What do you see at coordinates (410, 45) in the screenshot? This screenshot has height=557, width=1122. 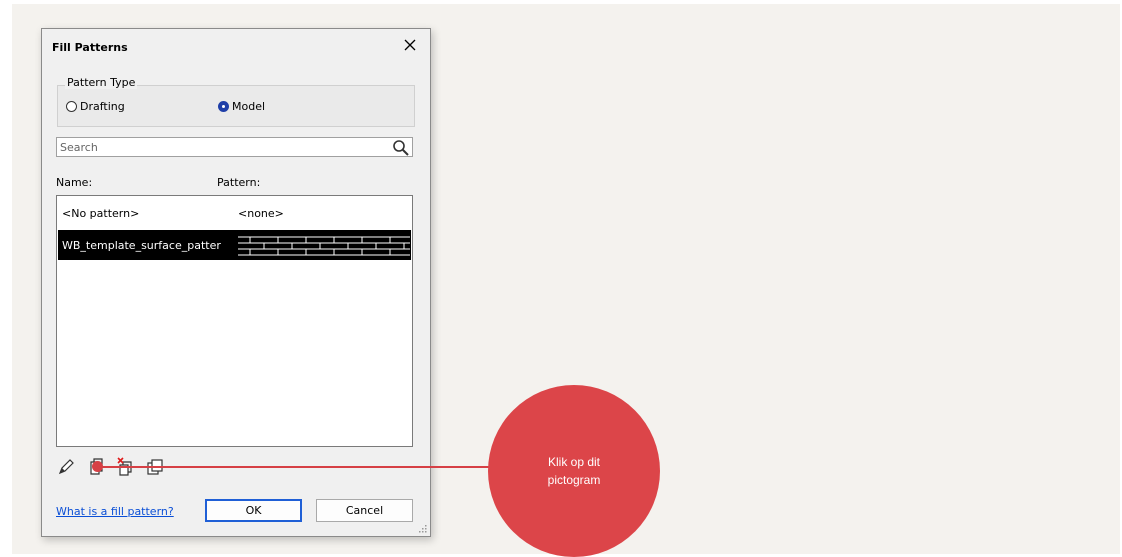 I see `close-icon` at bounding box center [410, 45].